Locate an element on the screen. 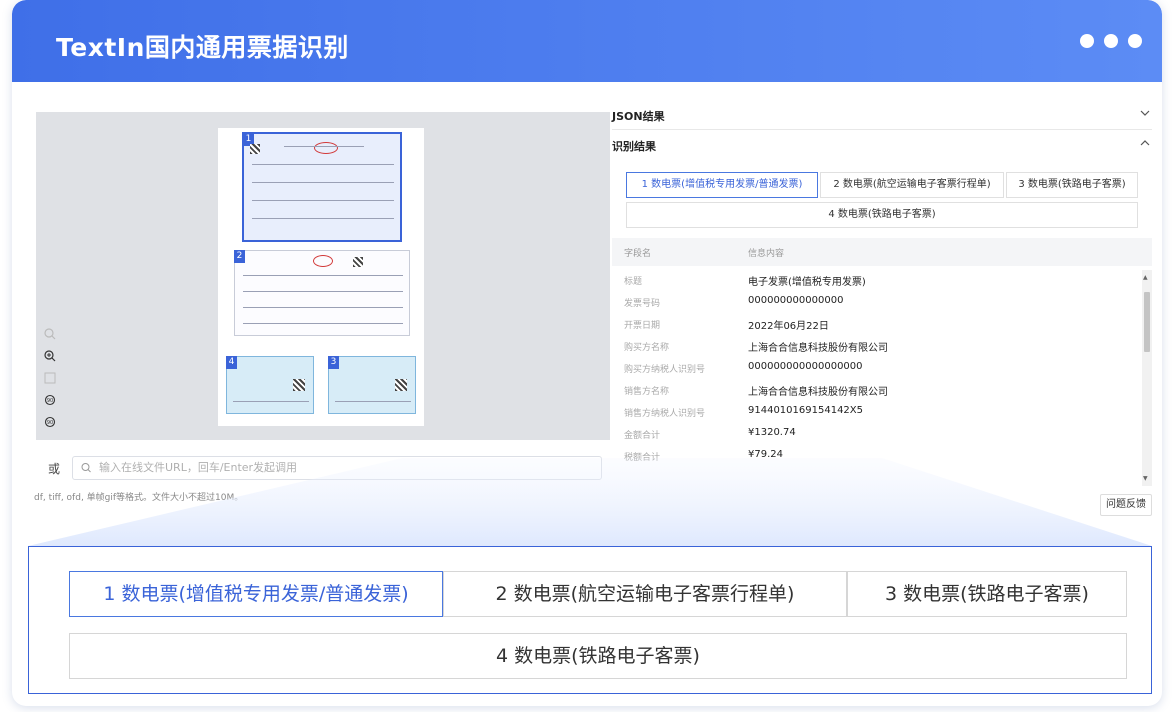  table-row: 销售方名称 上海合合信息科技股份有限公司 is located at coordinates (876, 391).